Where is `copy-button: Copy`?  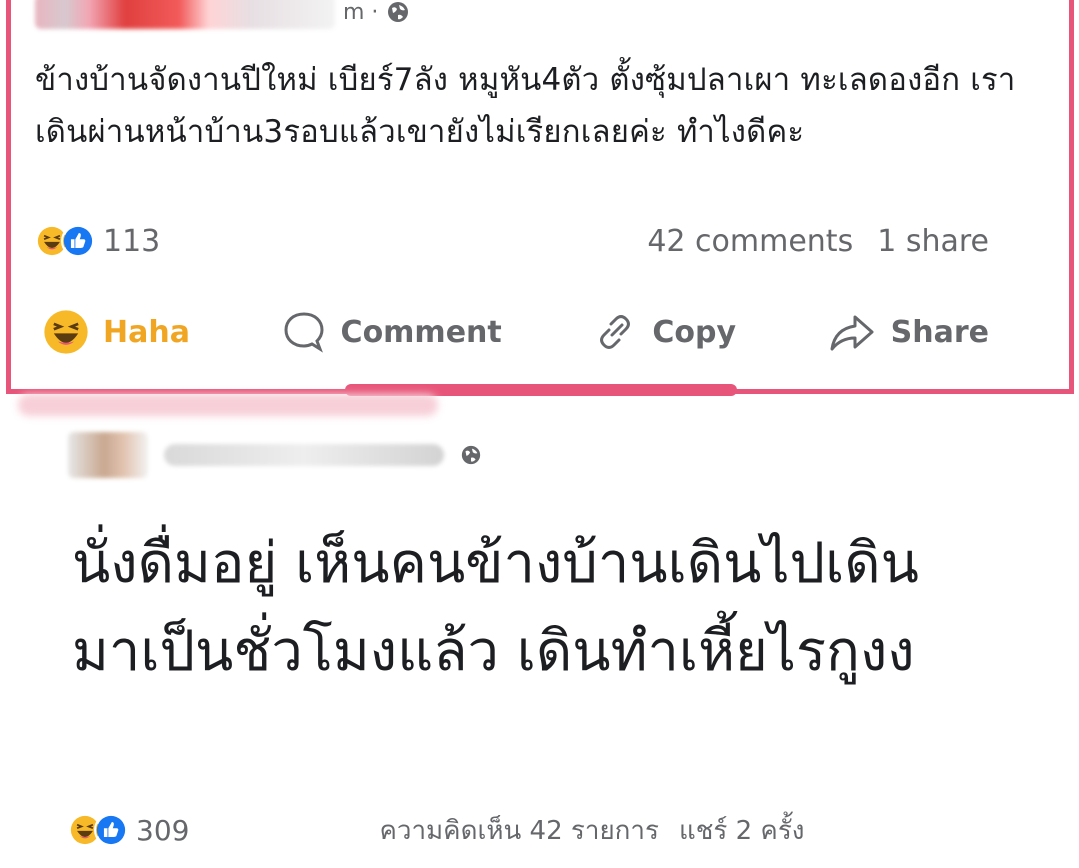
copy-button: Copy is located at coordinates (664, 332).